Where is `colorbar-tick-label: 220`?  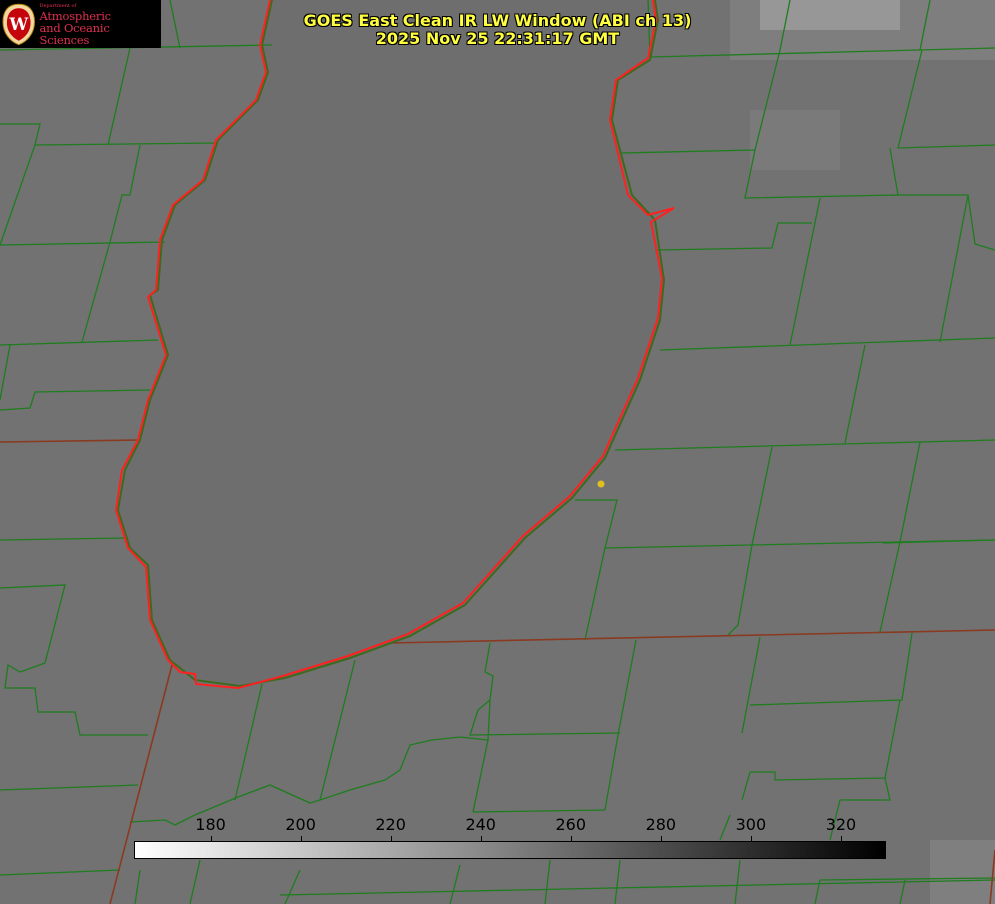
colorbar-tick-label: 220 is located at coordinates (390, 824).